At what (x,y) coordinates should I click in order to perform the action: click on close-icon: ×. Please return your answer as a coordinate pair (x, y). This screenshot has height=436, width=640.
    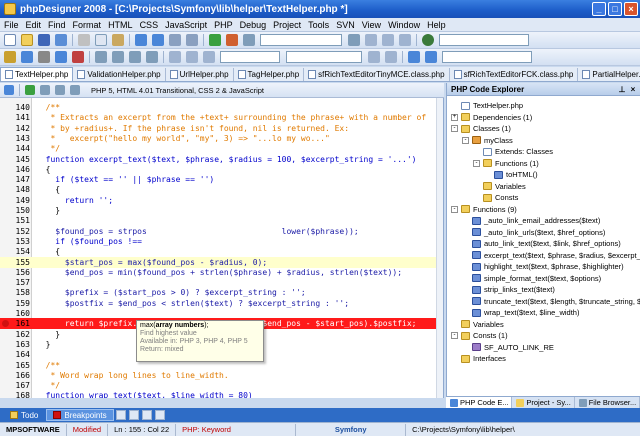
    Looking at the image, I should click on (633, 89).